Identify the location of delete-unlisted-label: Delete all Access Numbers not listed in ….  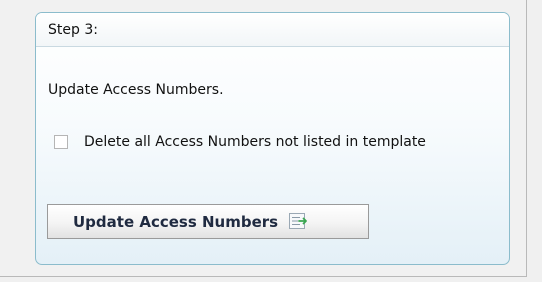
(255, 142).